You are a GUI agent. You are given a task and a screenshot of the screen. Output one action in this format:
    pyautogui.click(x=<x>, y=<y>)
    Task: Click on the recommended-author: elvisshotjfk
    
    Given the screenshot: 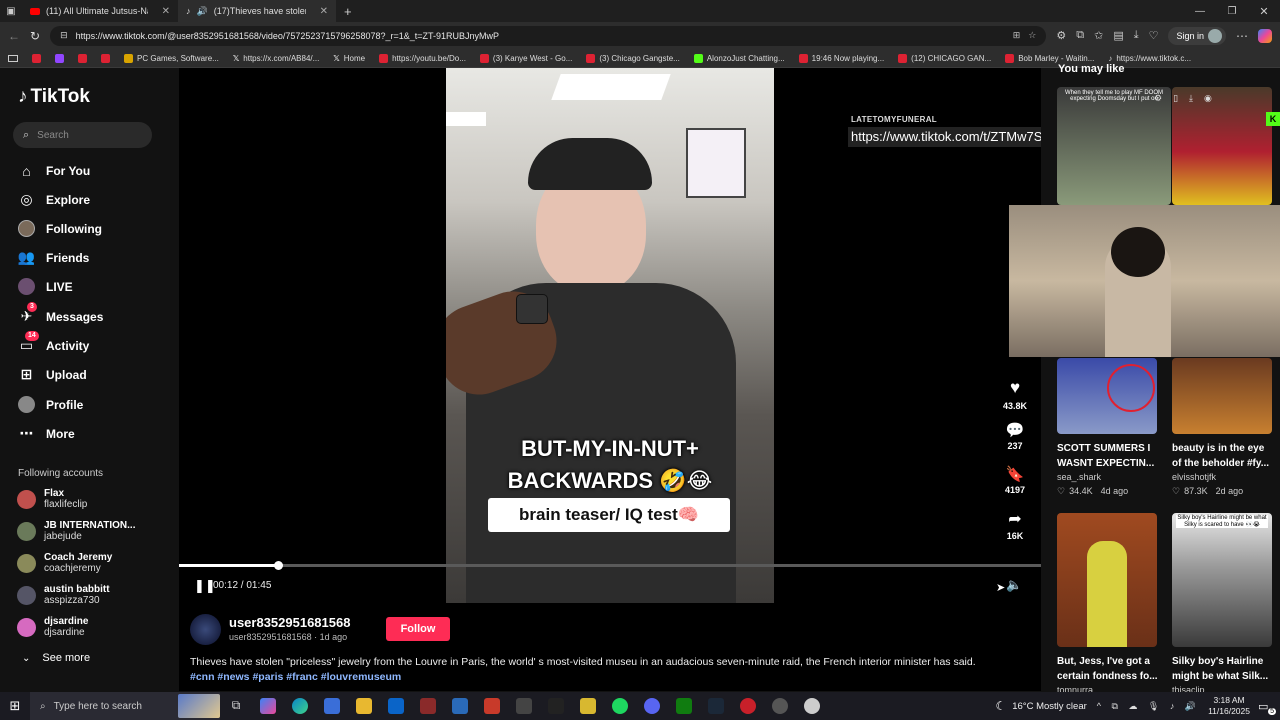 What is the action you would take?
    pyautogui.click(x=1194, y=477)
    